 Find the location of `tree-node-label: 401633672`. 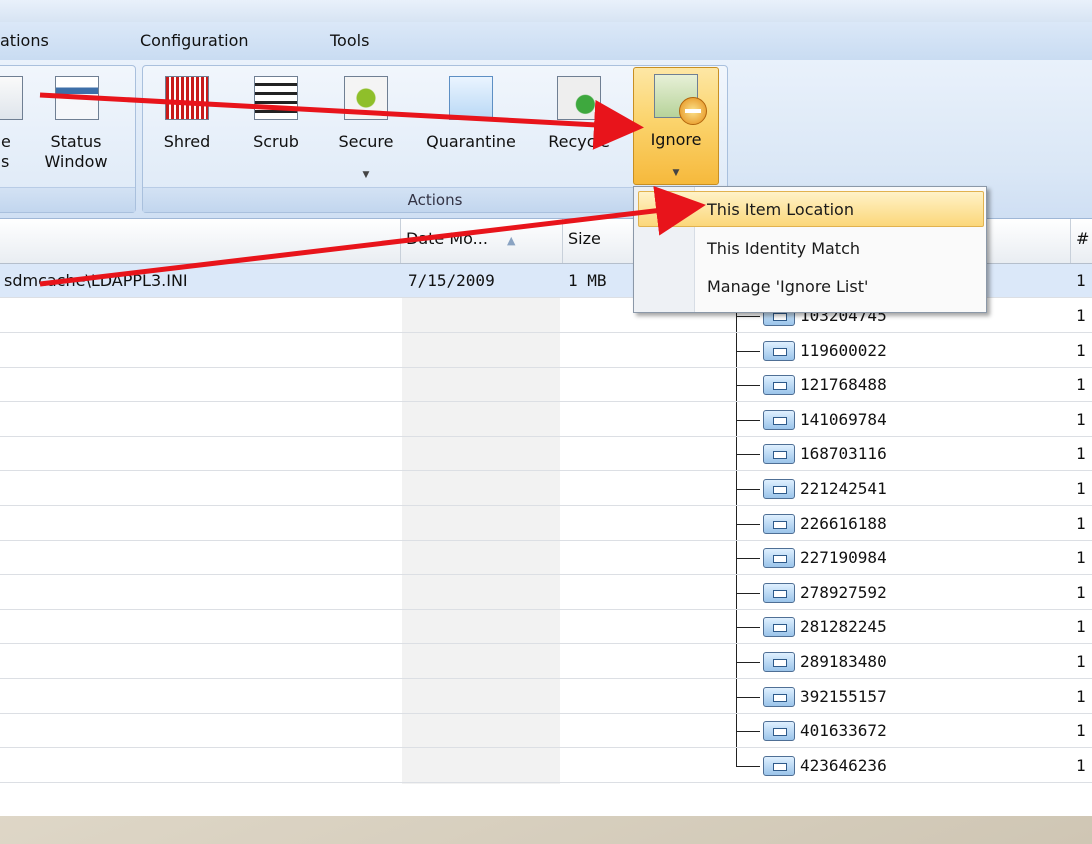

tree-node-label: 401633672 is located at coordinates (843, 731).